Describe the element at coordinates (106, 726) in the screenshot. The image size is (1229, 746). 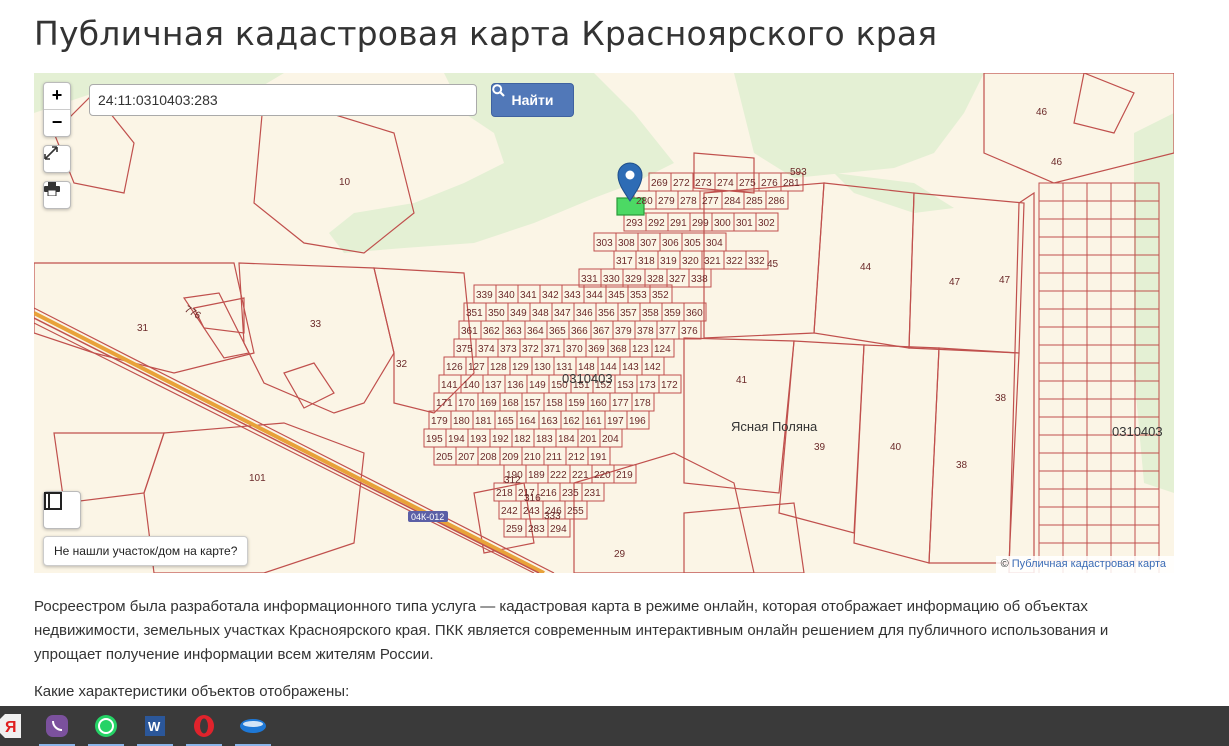
I see `whatsapp-icon` at that location.